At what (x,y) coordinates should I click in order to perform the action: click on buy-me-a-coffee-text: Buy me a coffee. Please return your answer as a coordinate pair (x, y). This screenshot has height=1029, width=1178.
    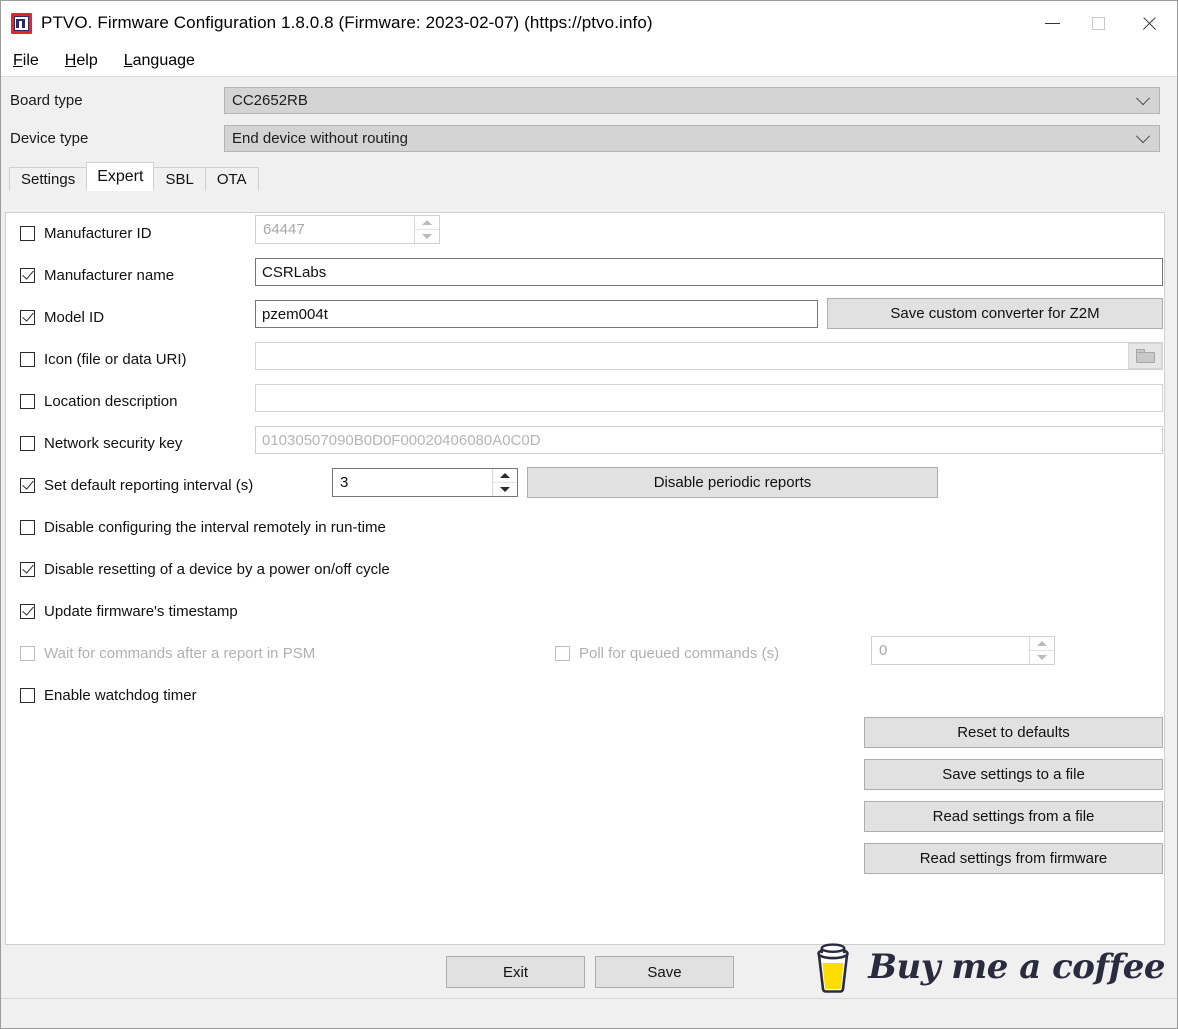
    Looking at the image, I should click on (1016, 967).